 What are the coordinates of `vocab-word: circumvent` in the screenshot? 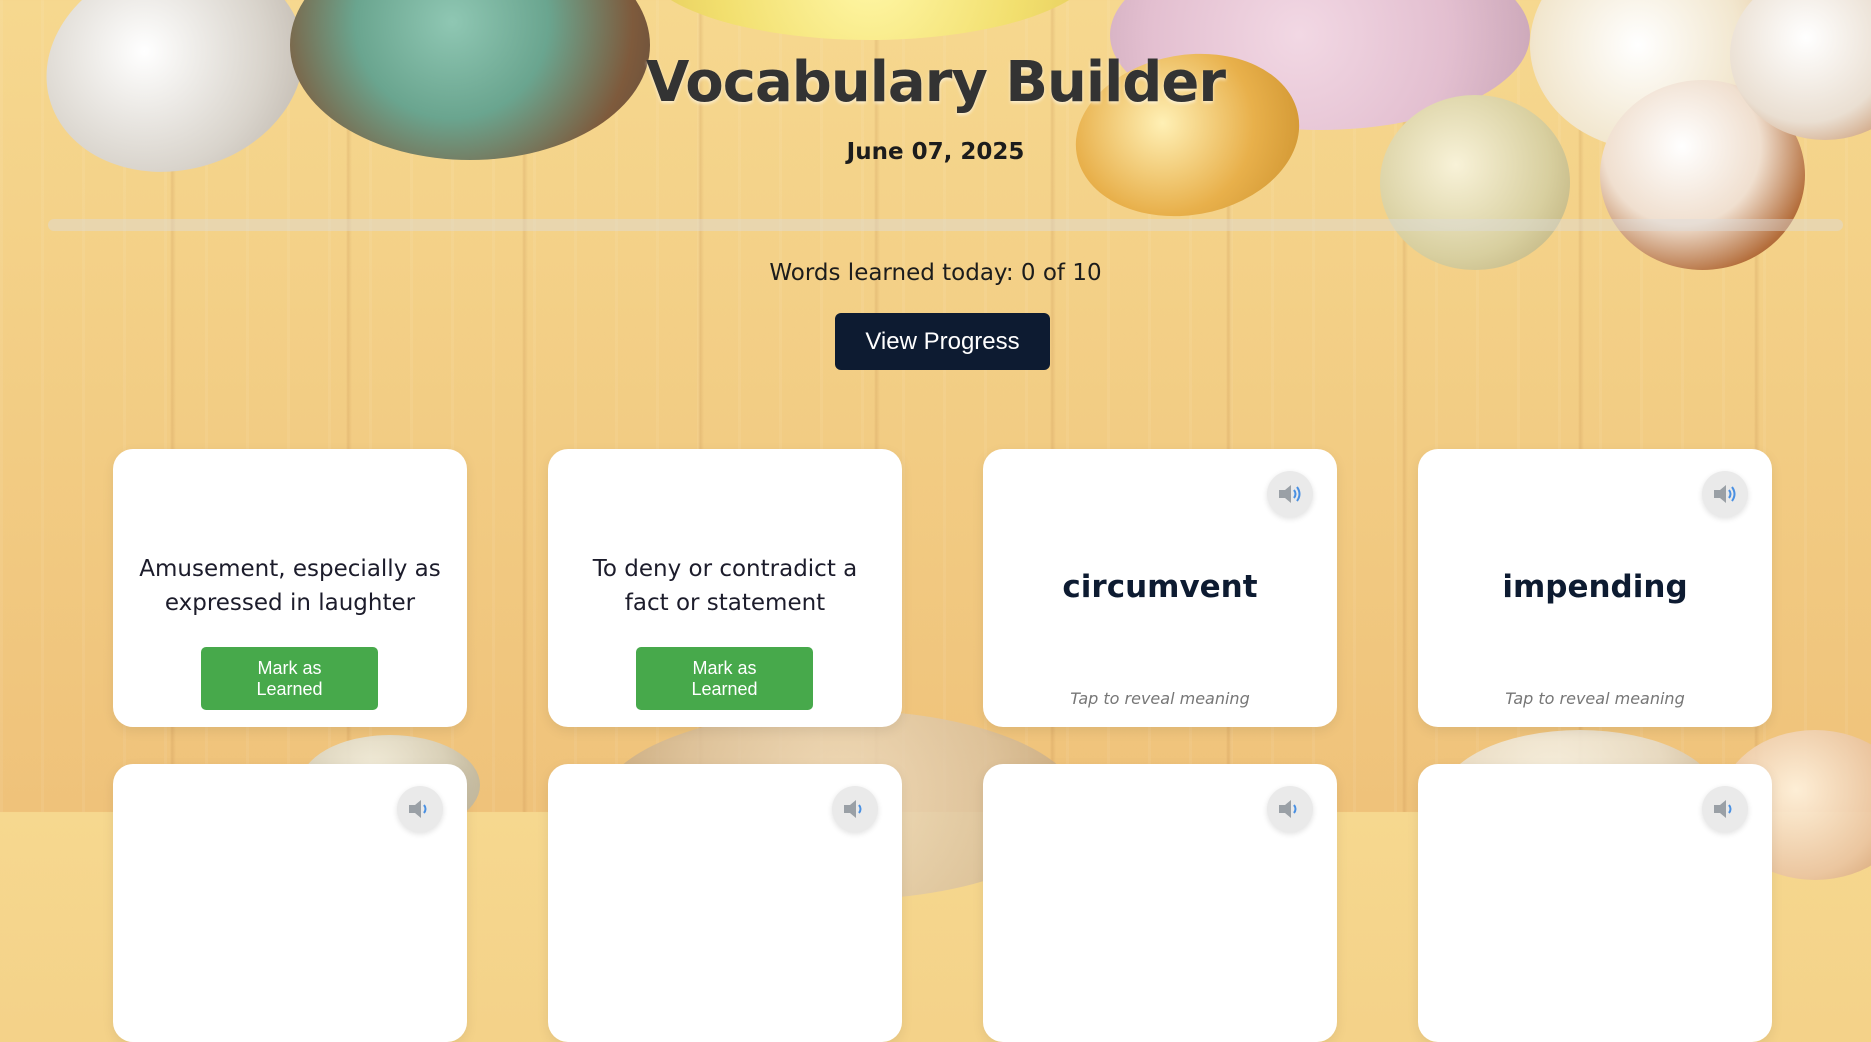 It's located at (1160, 587).